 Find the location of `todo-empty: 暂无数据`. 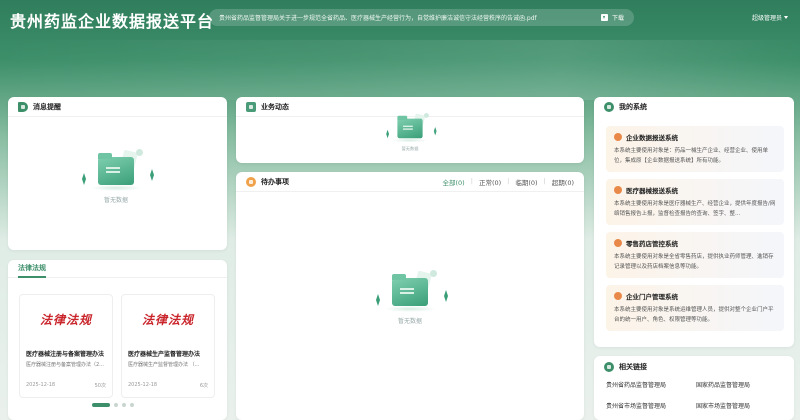

todo-empty: 暂无数据 is located at coordinates (410, 297).